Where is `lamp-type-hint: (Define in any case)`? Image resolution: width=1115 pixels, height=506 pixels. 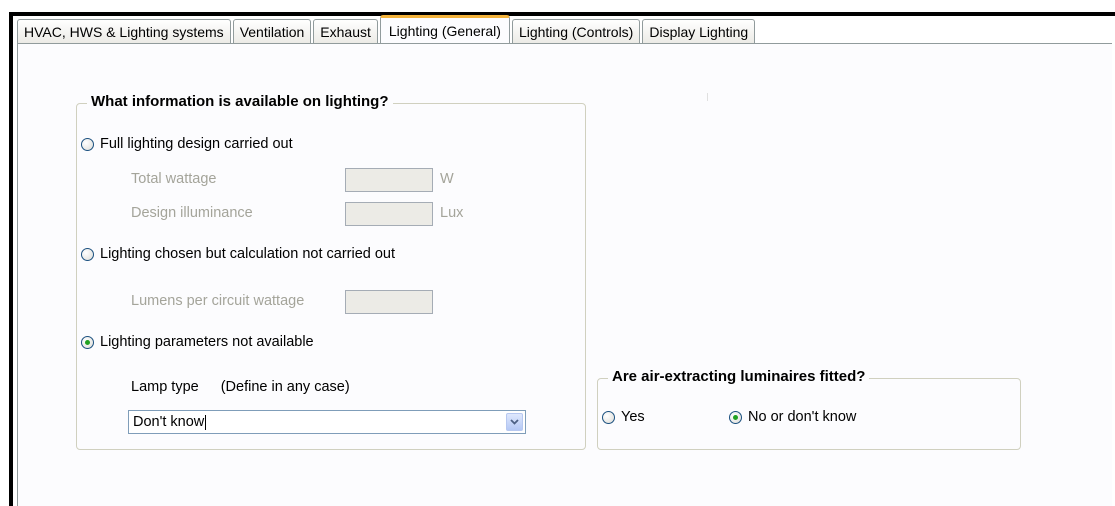 lamp-type-hint: (Define in any case) is located at coordinates (285, 387).